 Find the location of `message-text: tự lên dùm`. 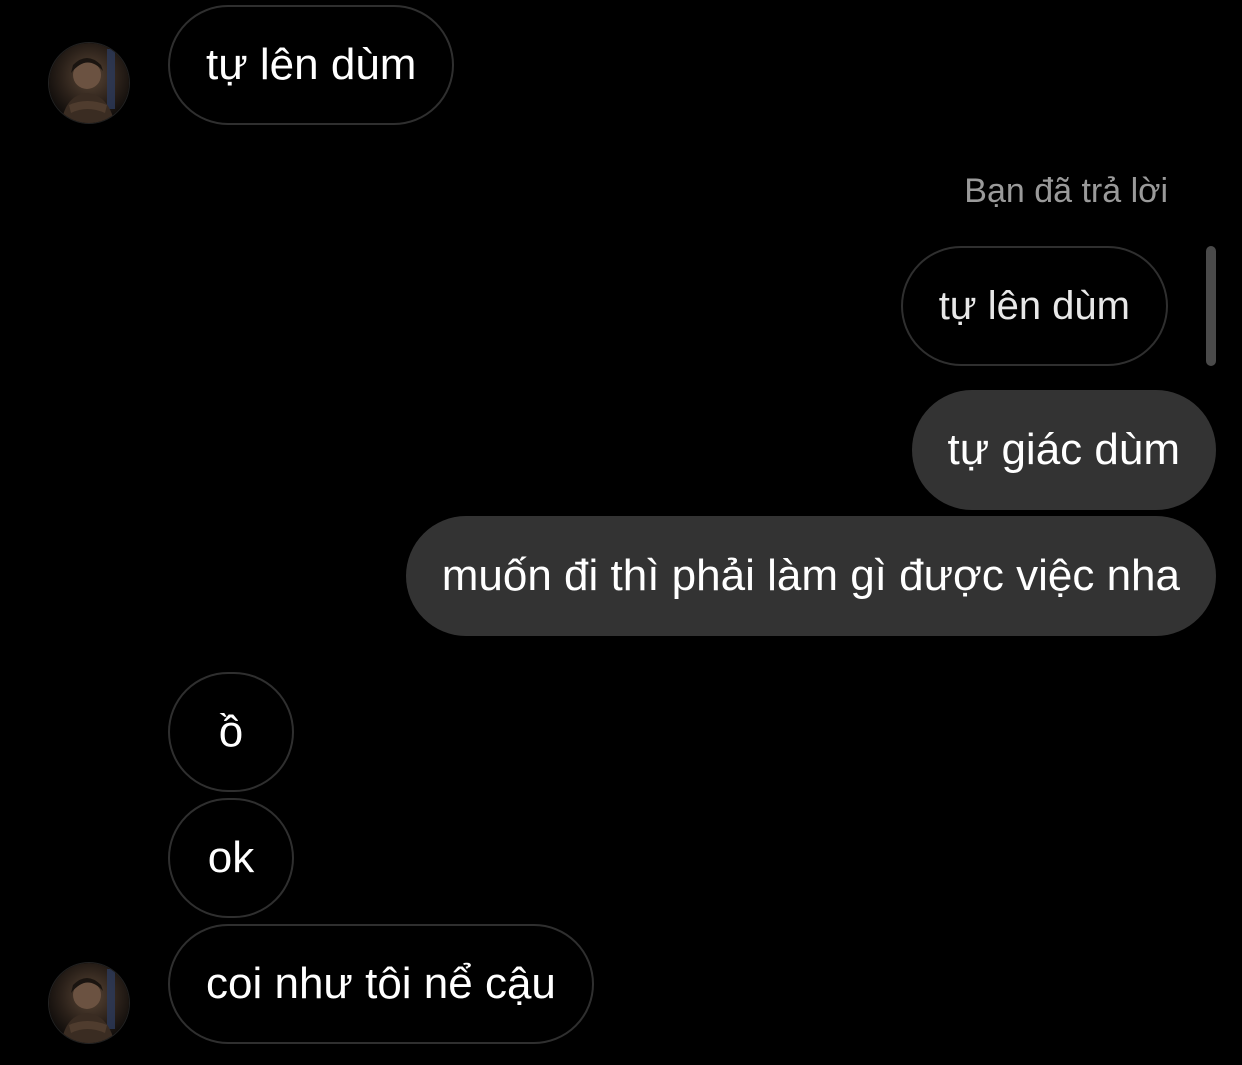

message-text: tự lên dùm is located at coordinates (311, 64).